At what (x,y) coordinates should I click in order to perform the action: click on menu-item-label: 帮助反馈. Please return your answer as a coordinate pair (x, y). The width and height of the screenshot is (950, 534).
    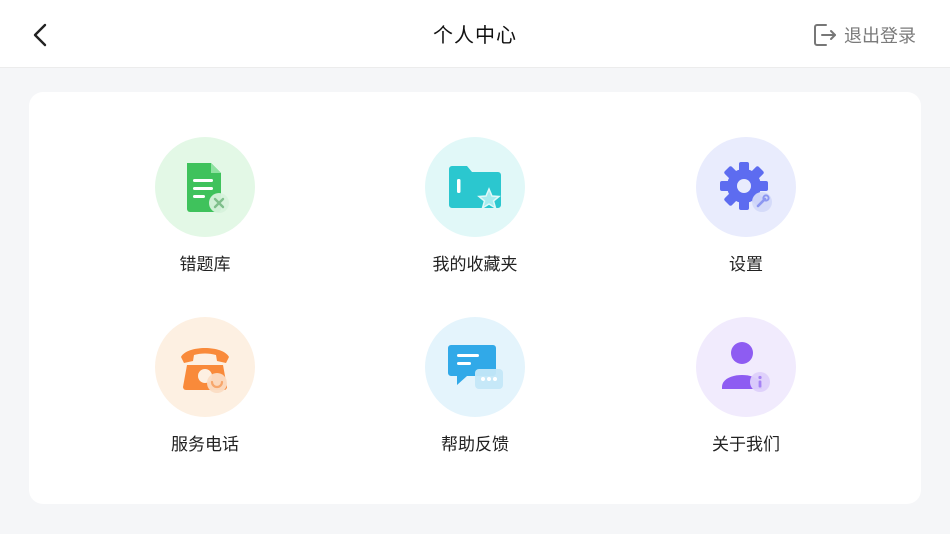
    Looking at the image, I should click on (475, 445).